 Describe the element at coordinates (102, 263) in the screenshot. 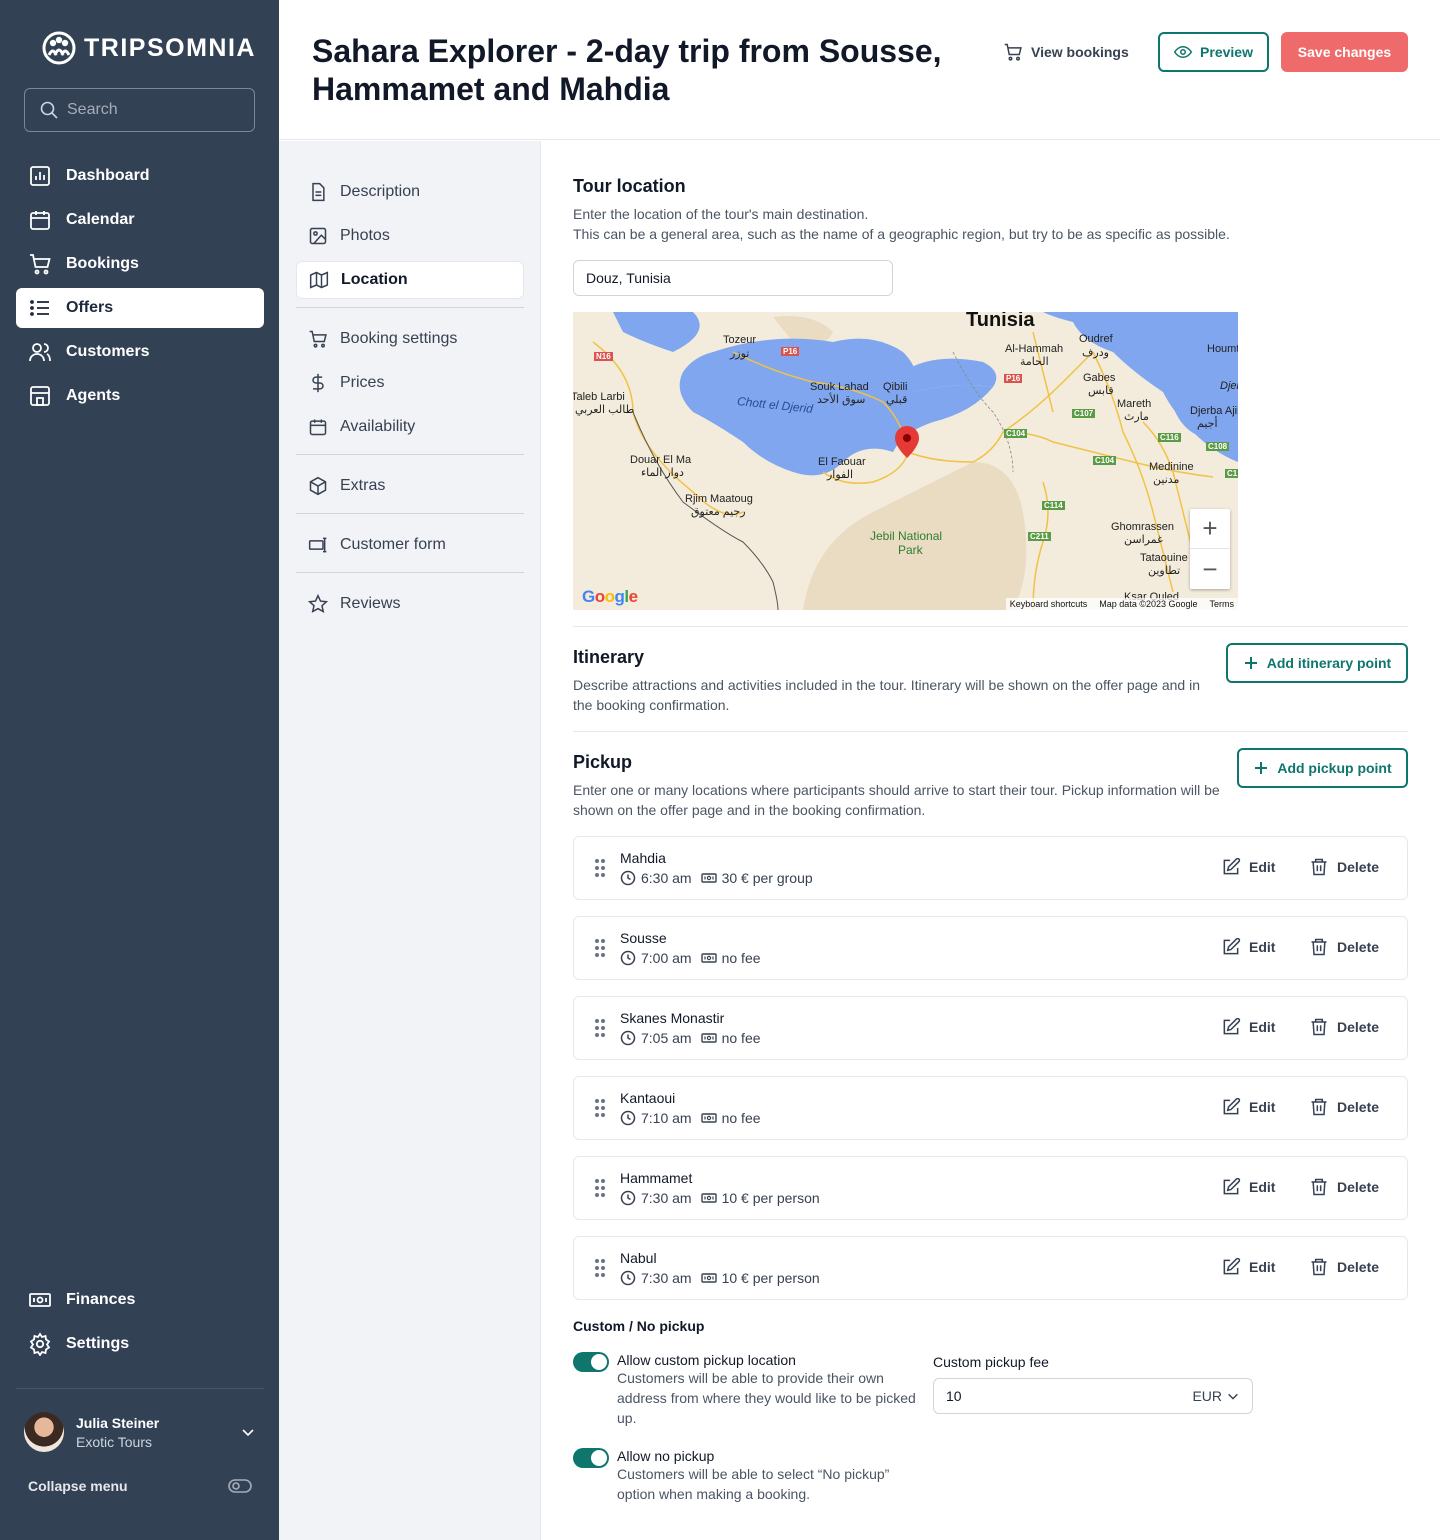

I see `nav-label: Bookings` at that location.